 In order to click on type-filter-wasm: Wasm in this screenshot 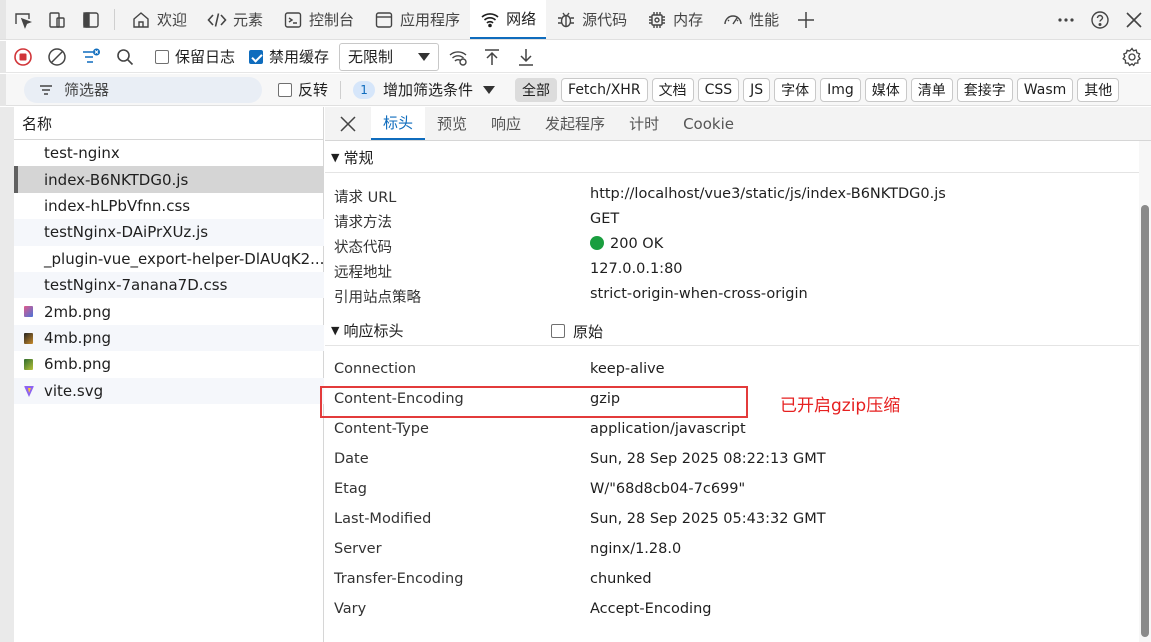, I will do `click(1045, 89)`.